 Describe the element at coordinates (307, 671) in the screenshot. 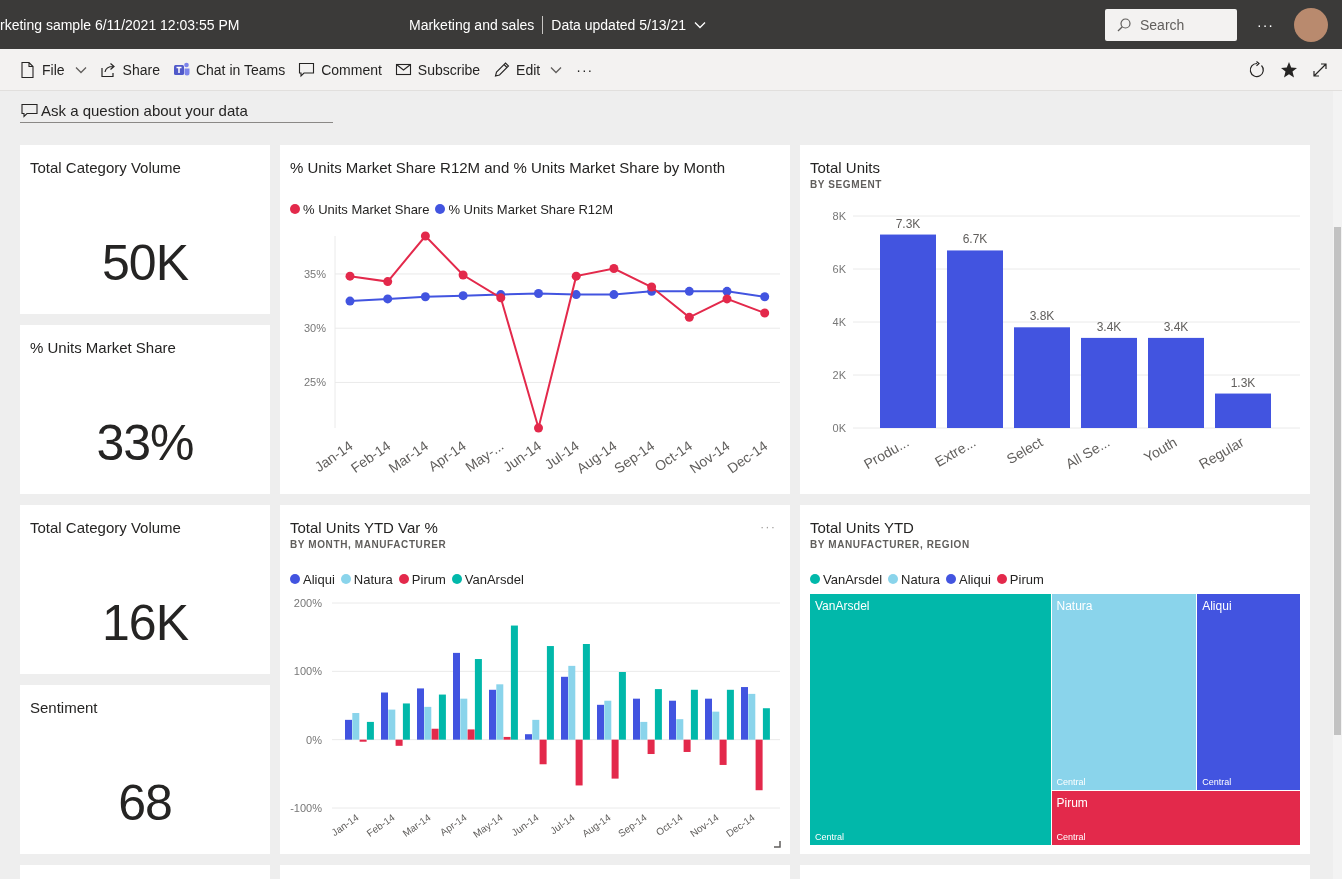

I see `axis-label: 100%` at that location.